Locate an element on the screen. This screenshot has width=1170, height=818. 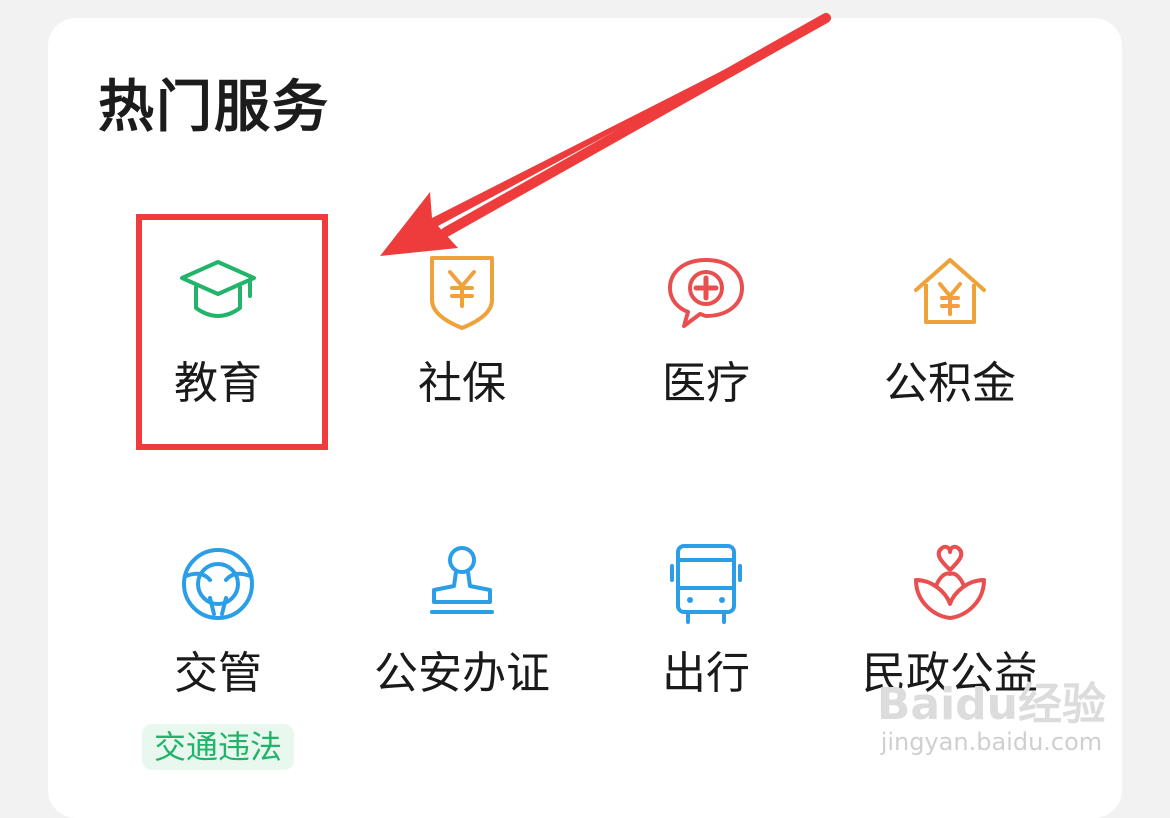
service-social-security: 社保 is located at coordinates (462, 365).